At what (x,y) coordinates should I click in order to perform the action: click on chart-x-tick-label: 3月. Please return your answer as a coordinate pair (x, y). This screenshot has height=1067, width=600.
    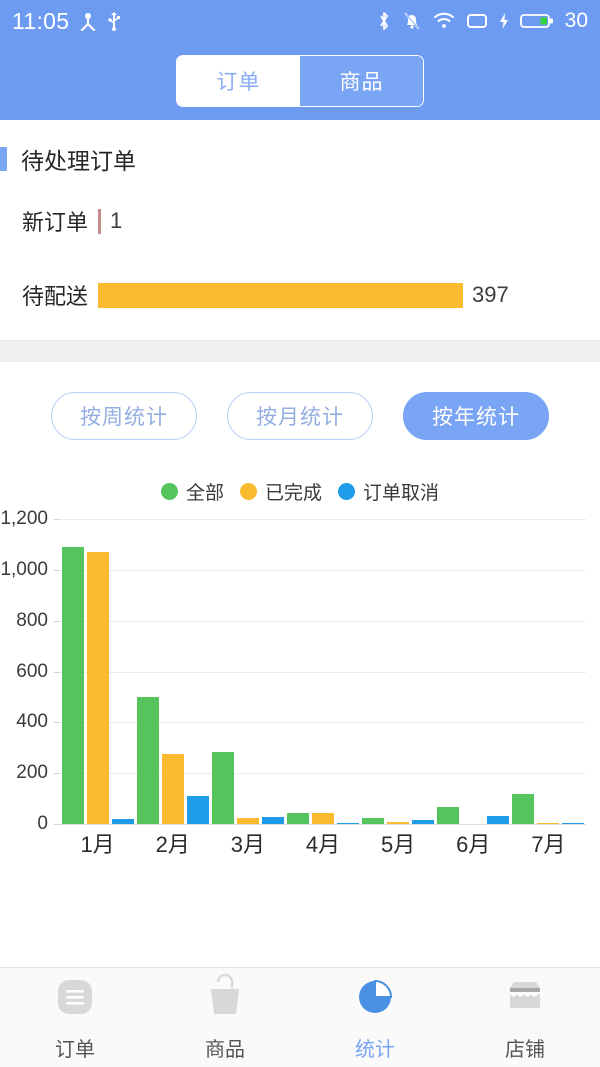
    Looking at the image, I should click on (247, 844).